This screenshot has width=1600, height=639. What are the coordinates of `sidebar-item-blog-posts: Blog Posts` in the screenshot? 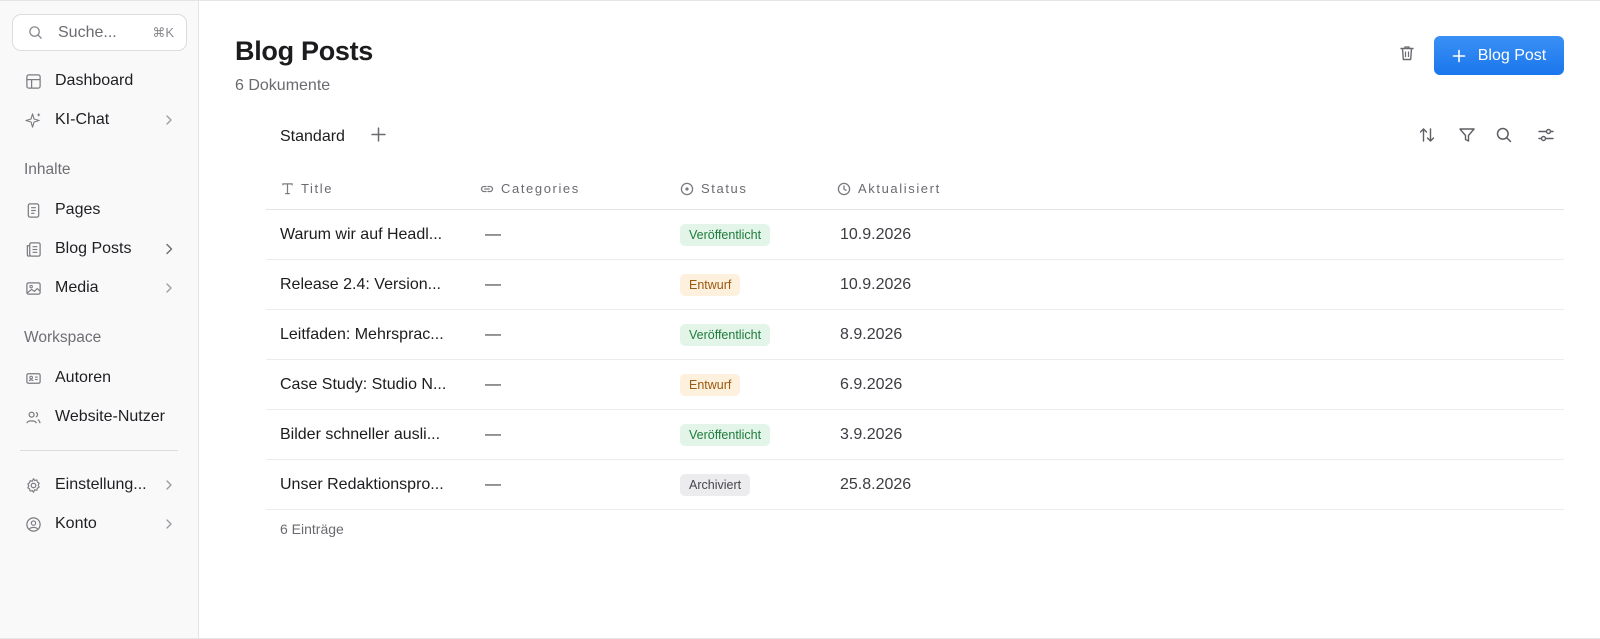 It's located at (99, 249).